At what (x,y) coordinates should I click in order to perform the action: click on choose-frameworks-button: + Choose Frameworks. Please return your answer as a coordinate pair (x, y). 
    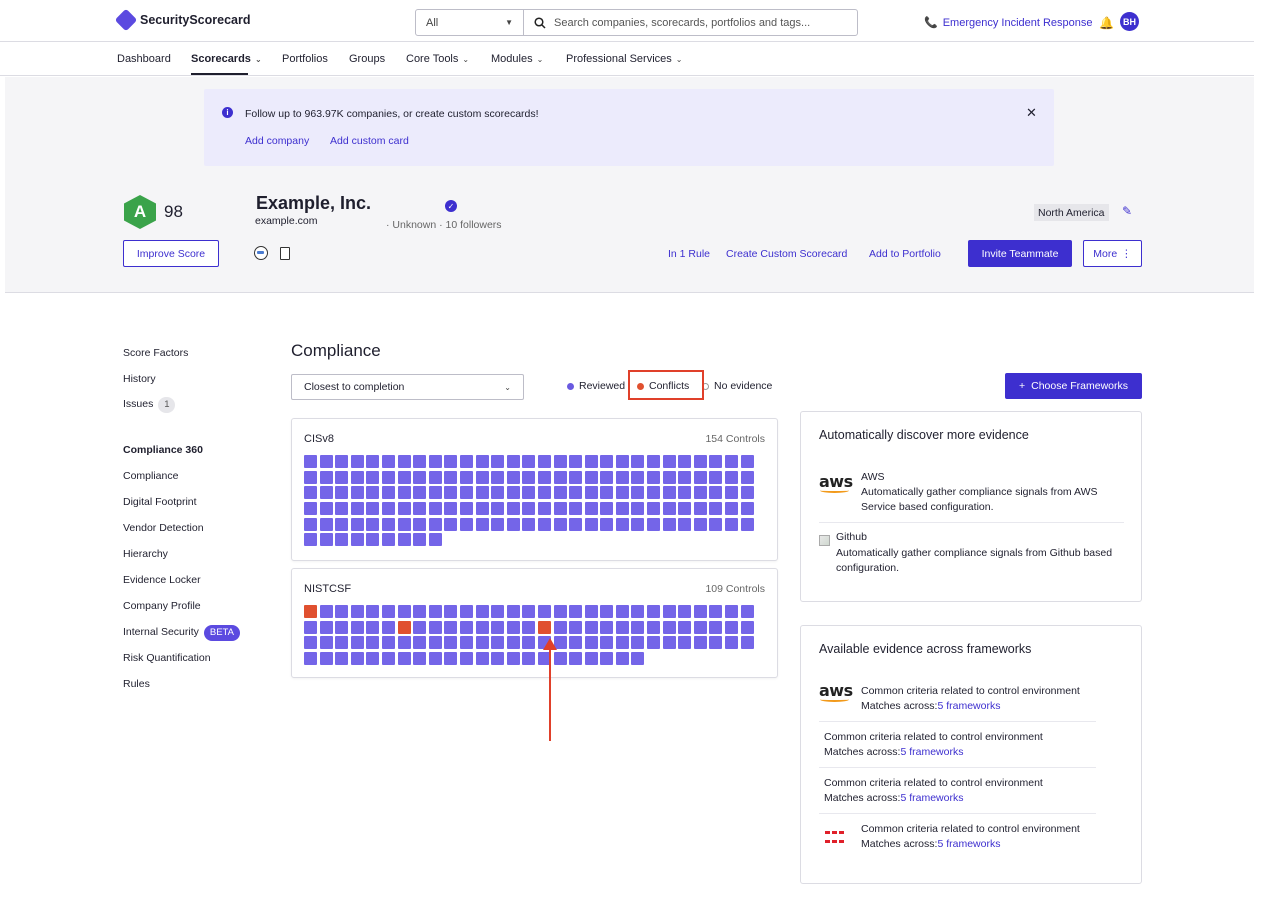
    Looking at the image, I should click on (1073, 386).